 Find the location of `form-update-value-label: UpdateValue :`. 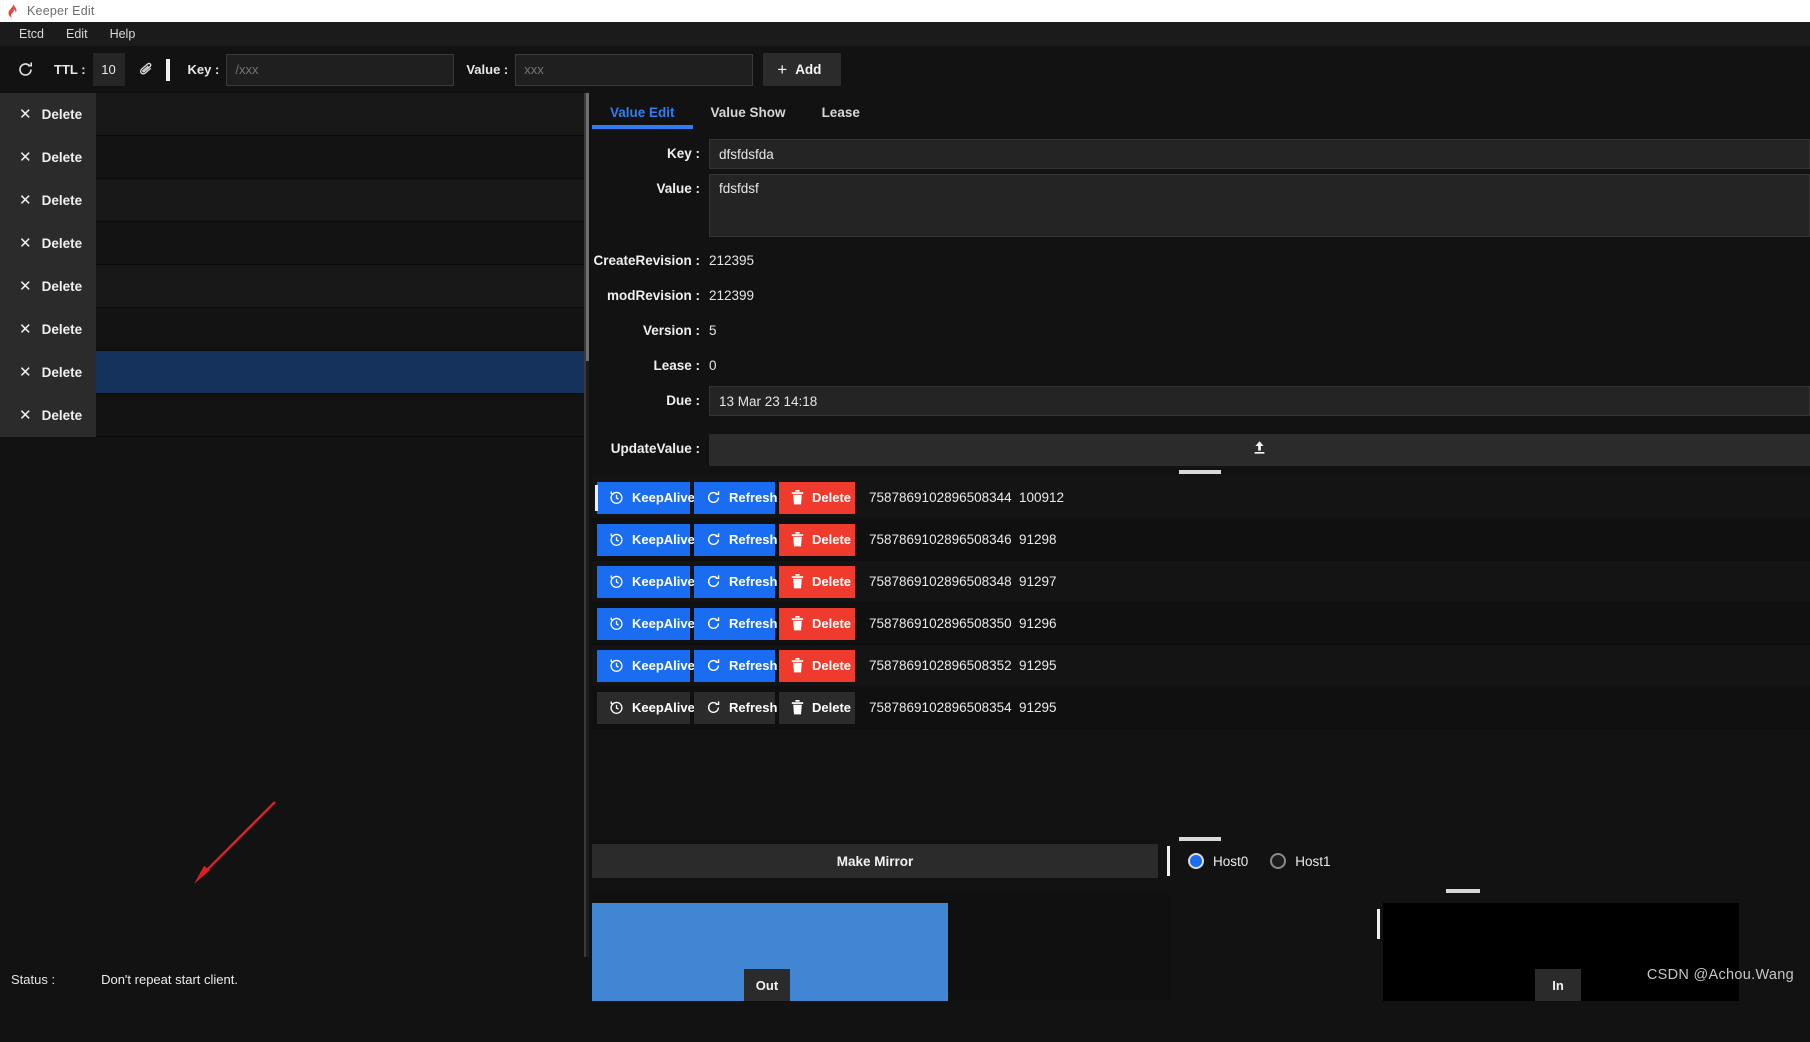

form-update-value-label: UpdateValue : is located at coordinates (655, 448).